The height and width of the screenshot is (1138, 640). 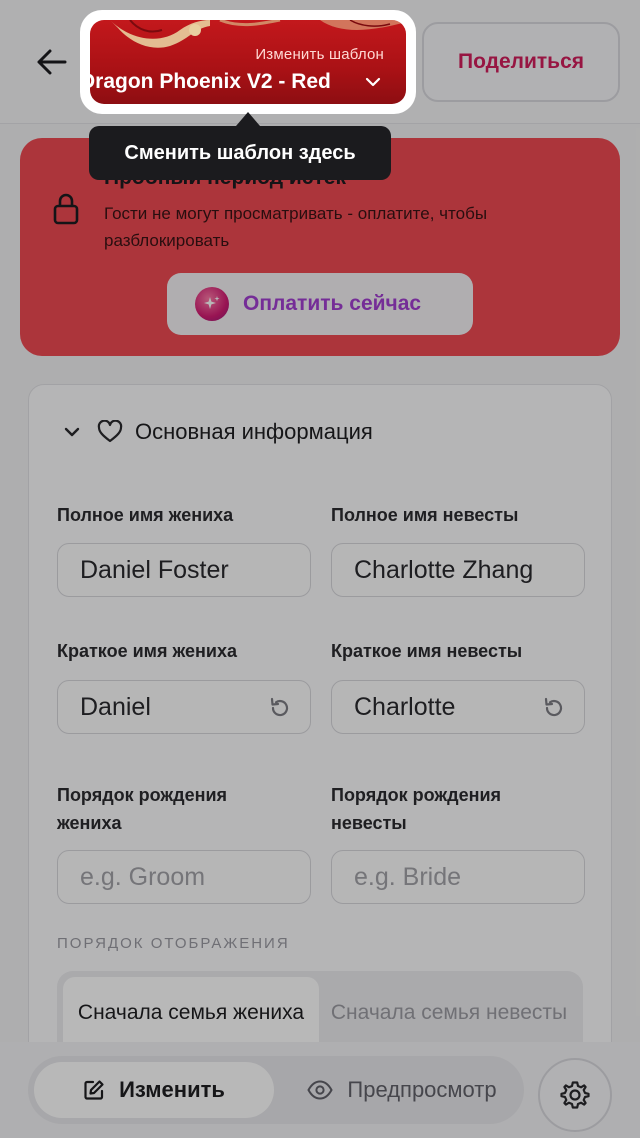 I want to click on sparkle-icon, so click(x=212, y=304).